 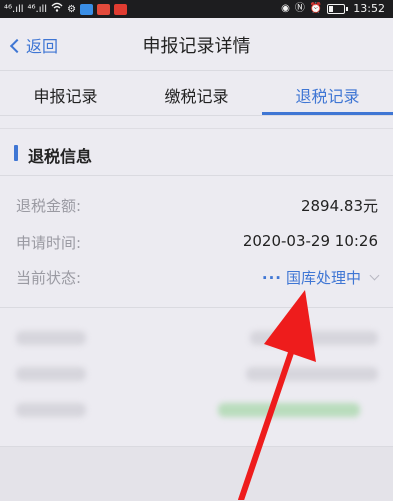 What do you see at coordinates (327, 95) in the screenshot?
I see `tab-tax-refund-records: 退税记录` at bounding box center [327, 95].